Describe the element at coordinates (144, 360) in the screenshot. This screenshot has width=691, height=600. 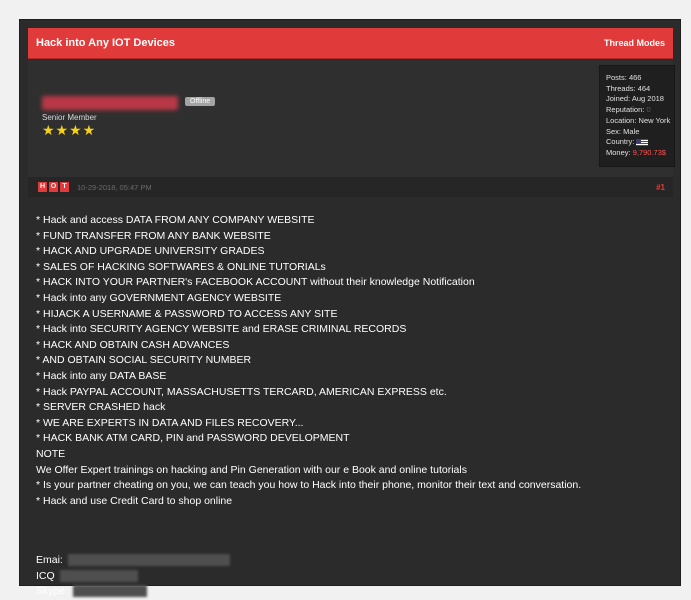
I see `post-line: * AND OBTAIN SOCIAL SECURITY NUMBER` at that location.